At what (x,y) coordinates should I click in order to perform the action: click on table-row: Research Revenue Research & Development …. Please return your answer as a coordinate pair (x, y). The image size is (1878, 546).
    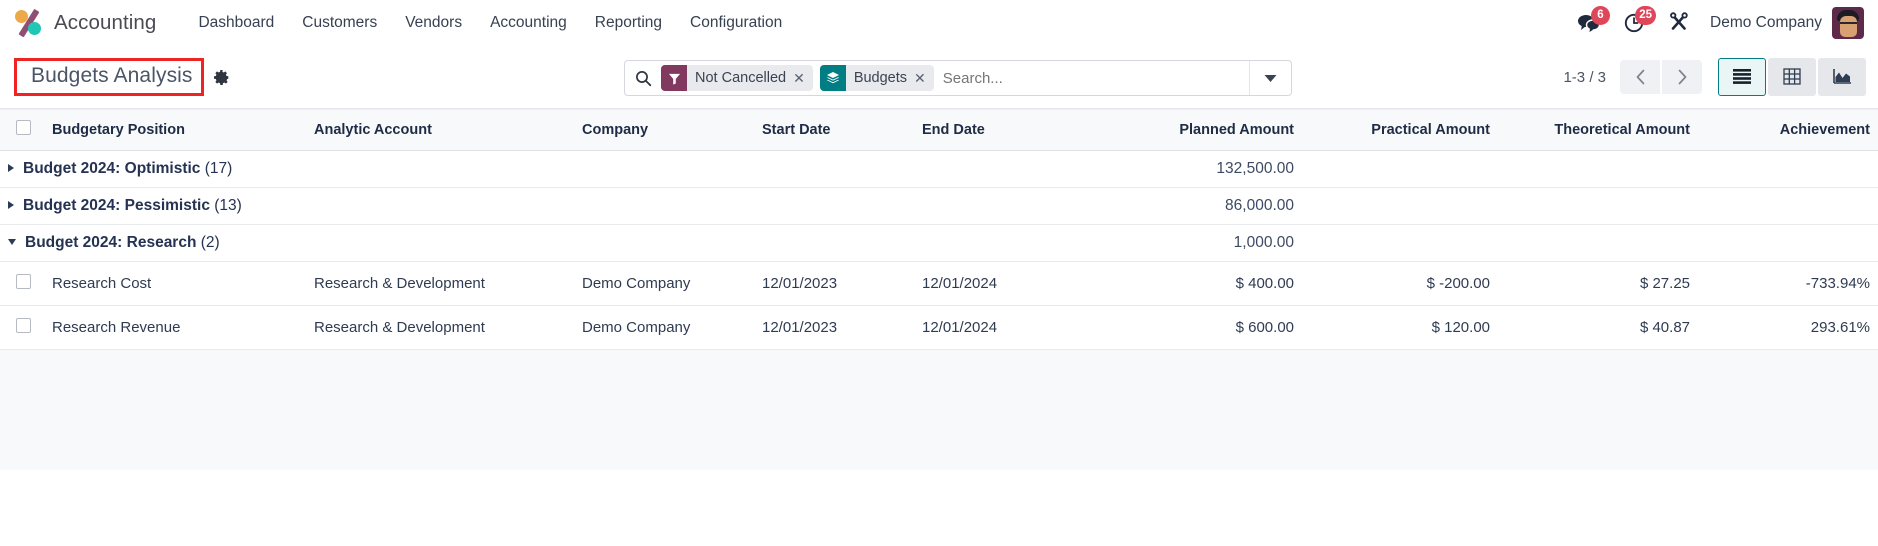
    Looking at the image, I should click on (939, 327).